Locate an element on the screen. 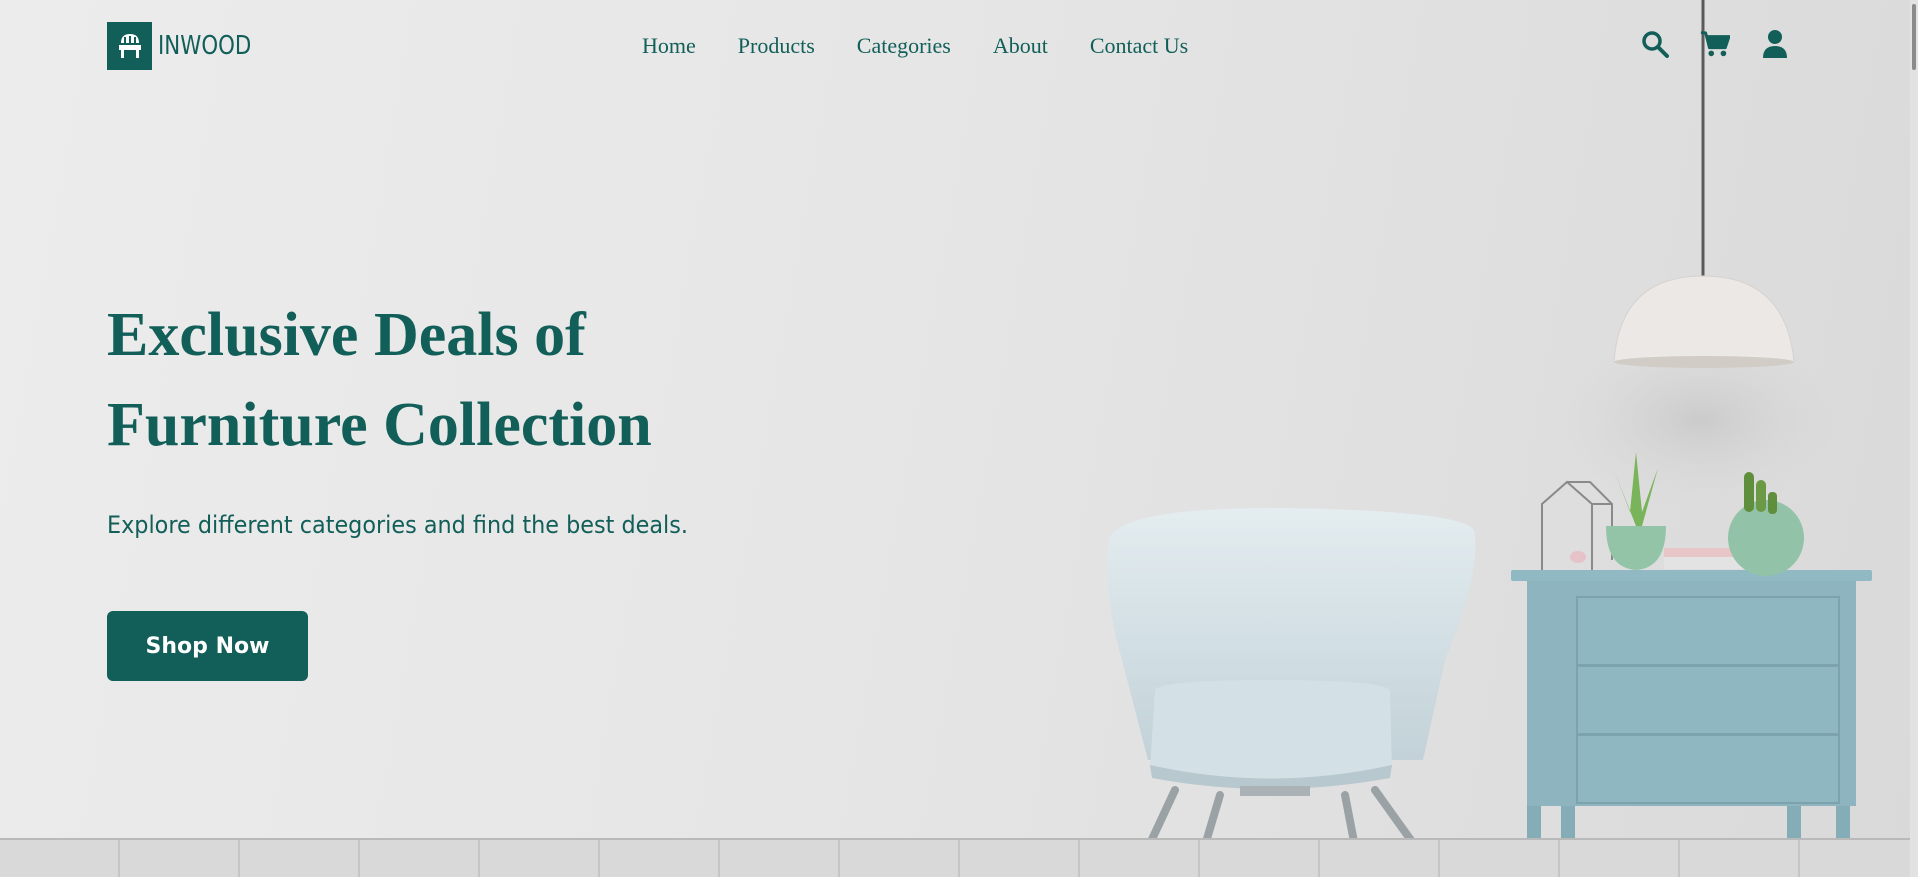 This screenshot has height=877, width=1918. floor is located at coordinates (959, 857).